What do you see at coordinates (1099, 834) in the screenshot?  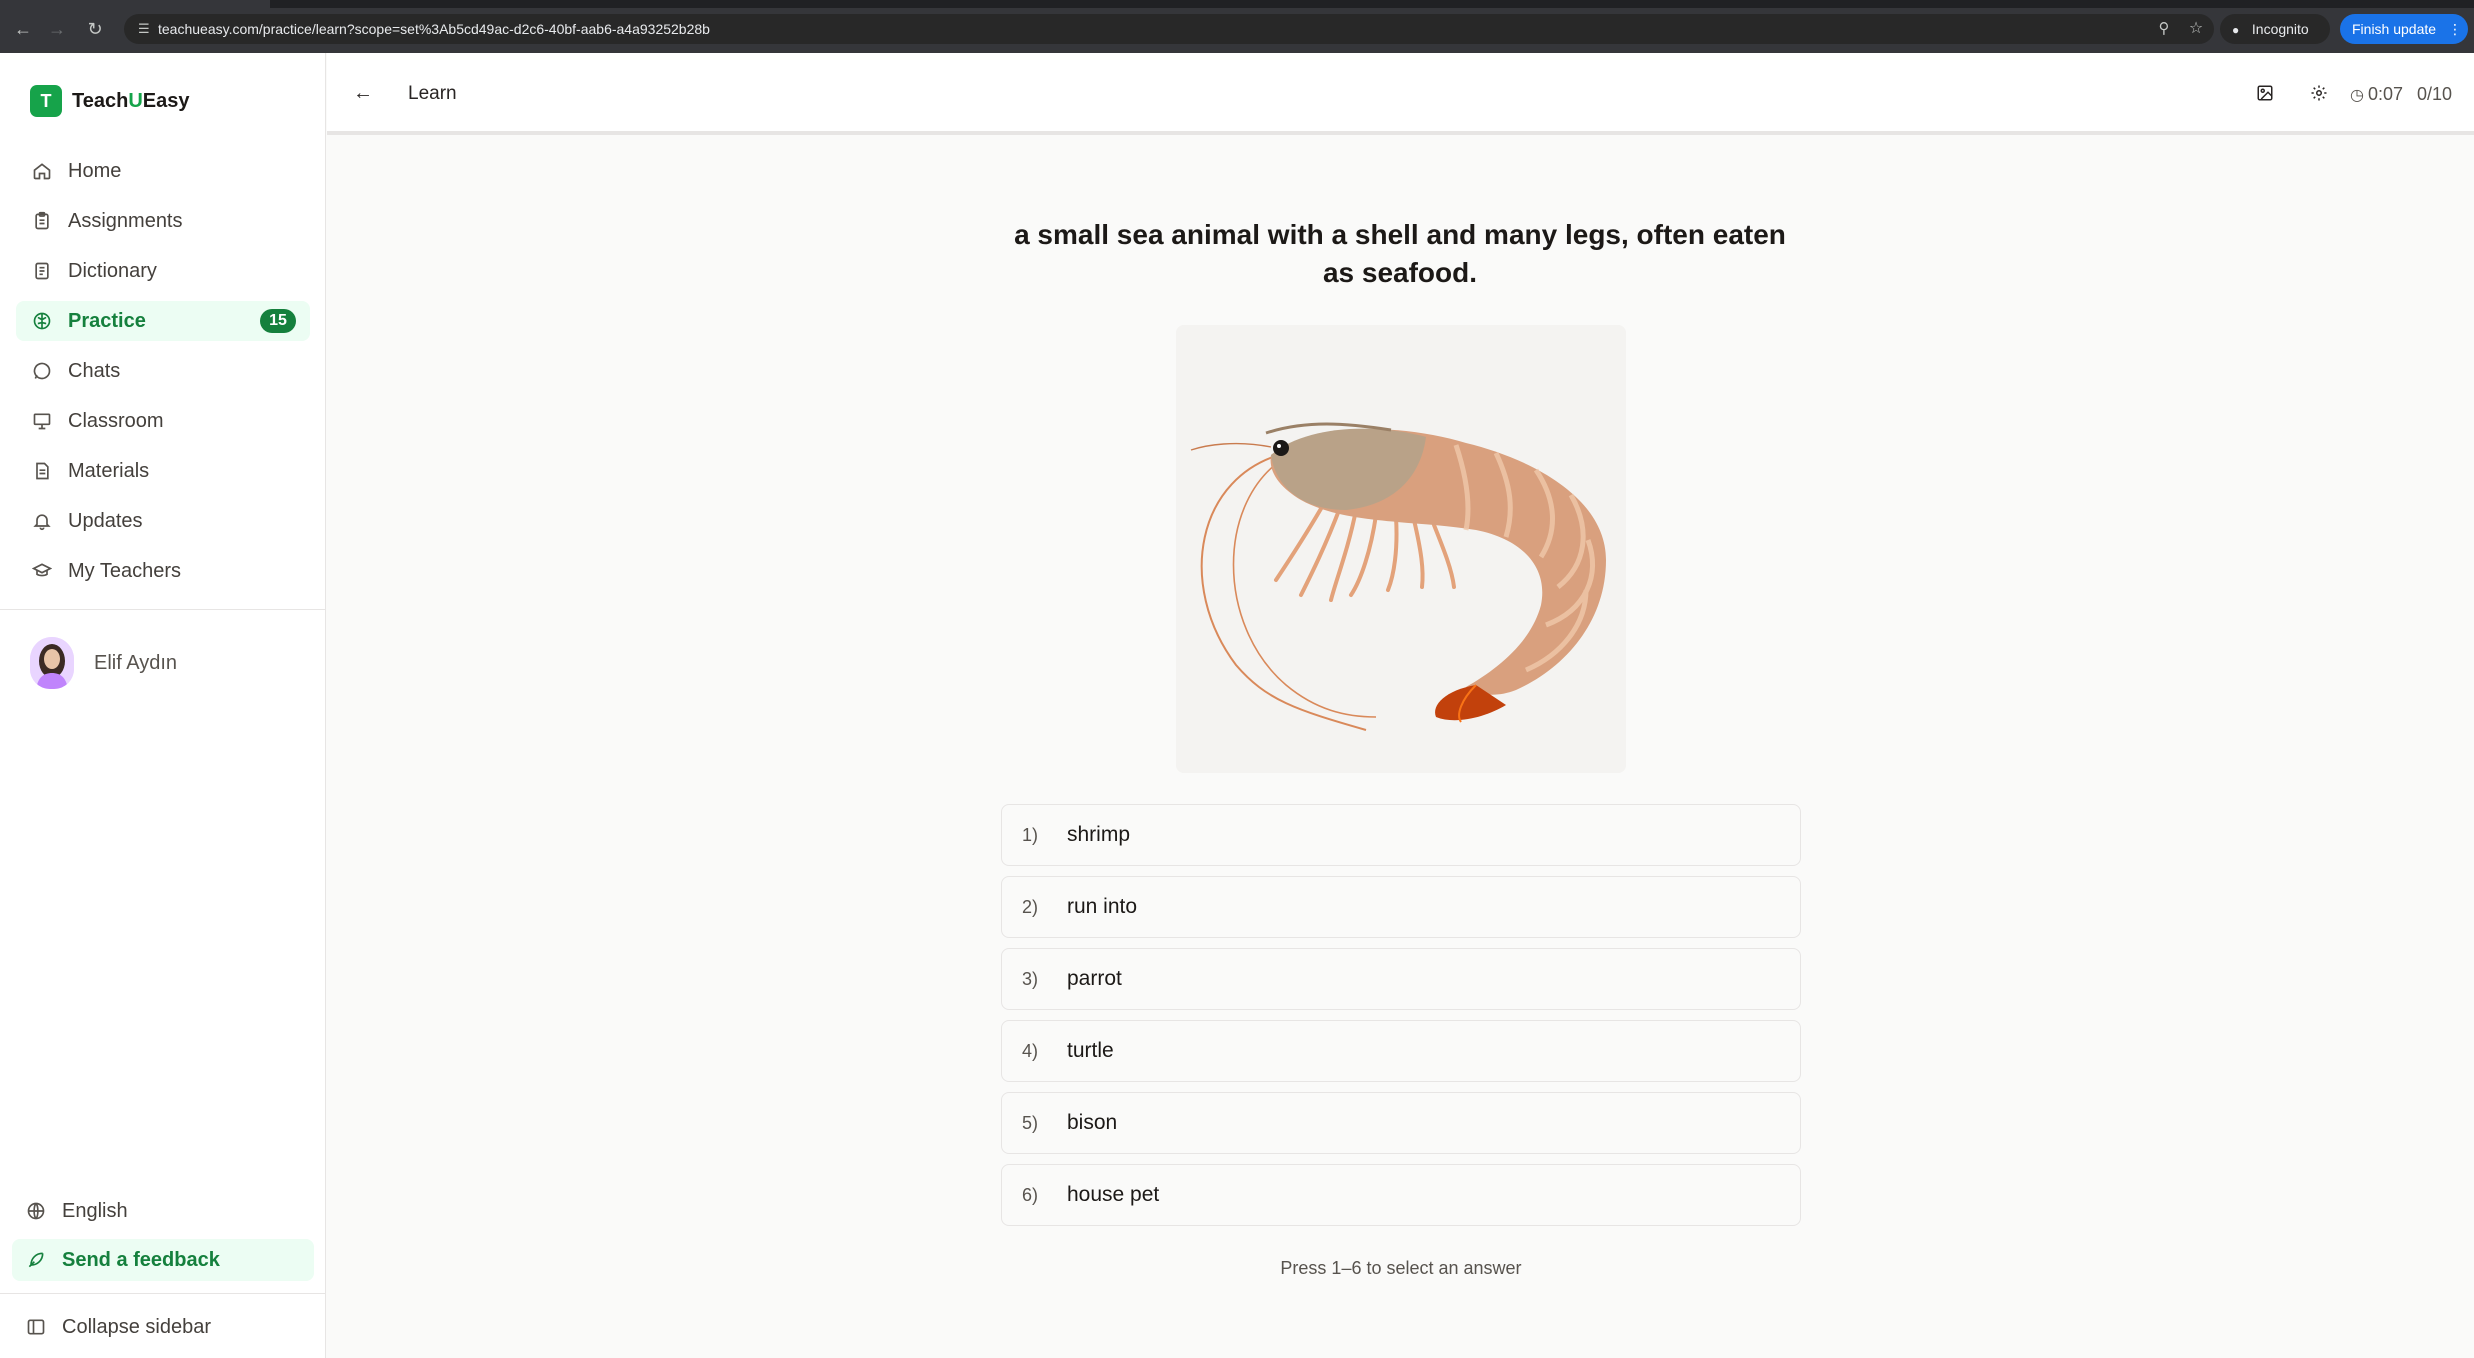 I see `answer-text: shrimp` at bounding box center [1099, 834].